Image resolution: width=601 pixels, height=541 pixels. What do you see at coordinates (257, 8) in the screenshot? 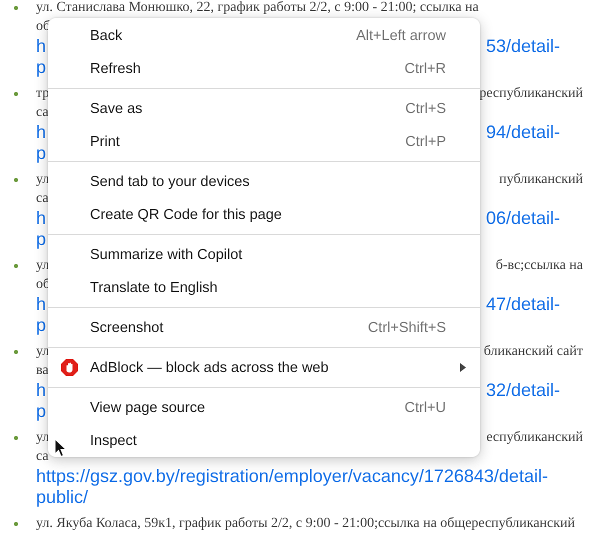
I see `body-text: ул. Станислава Монюшко, 22, график работы 2/2, с 9:00 - 21:00; ссылка на` at bounding box center [257, 8].